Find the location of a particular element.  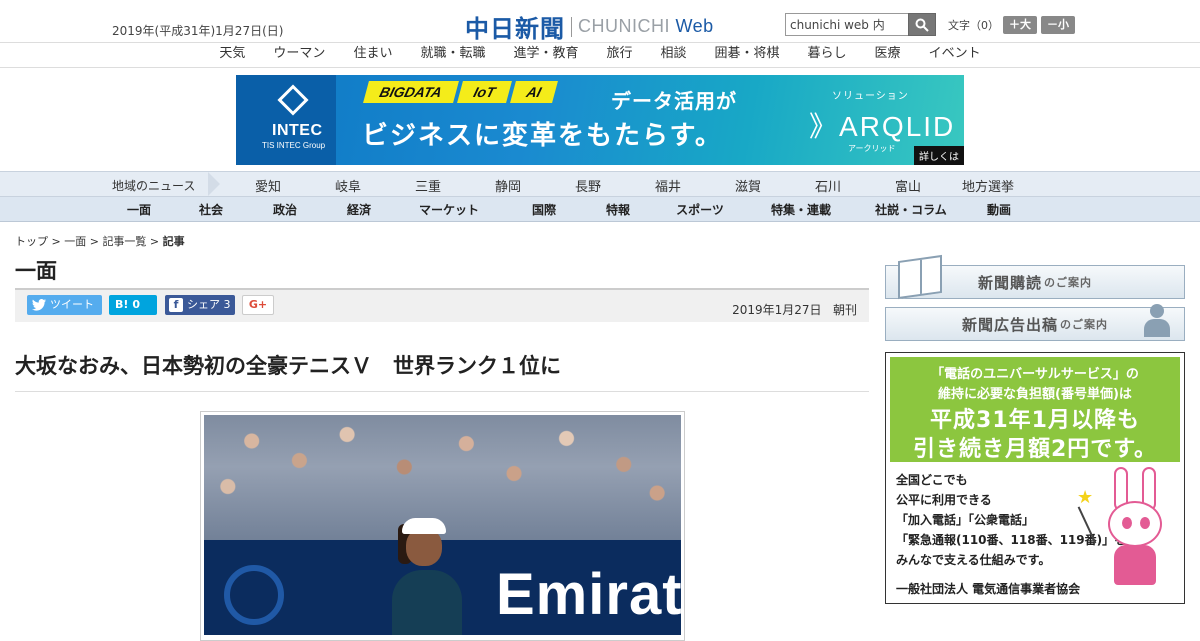

region-ishikawa: 石川 is located at coordinates (828, 185).